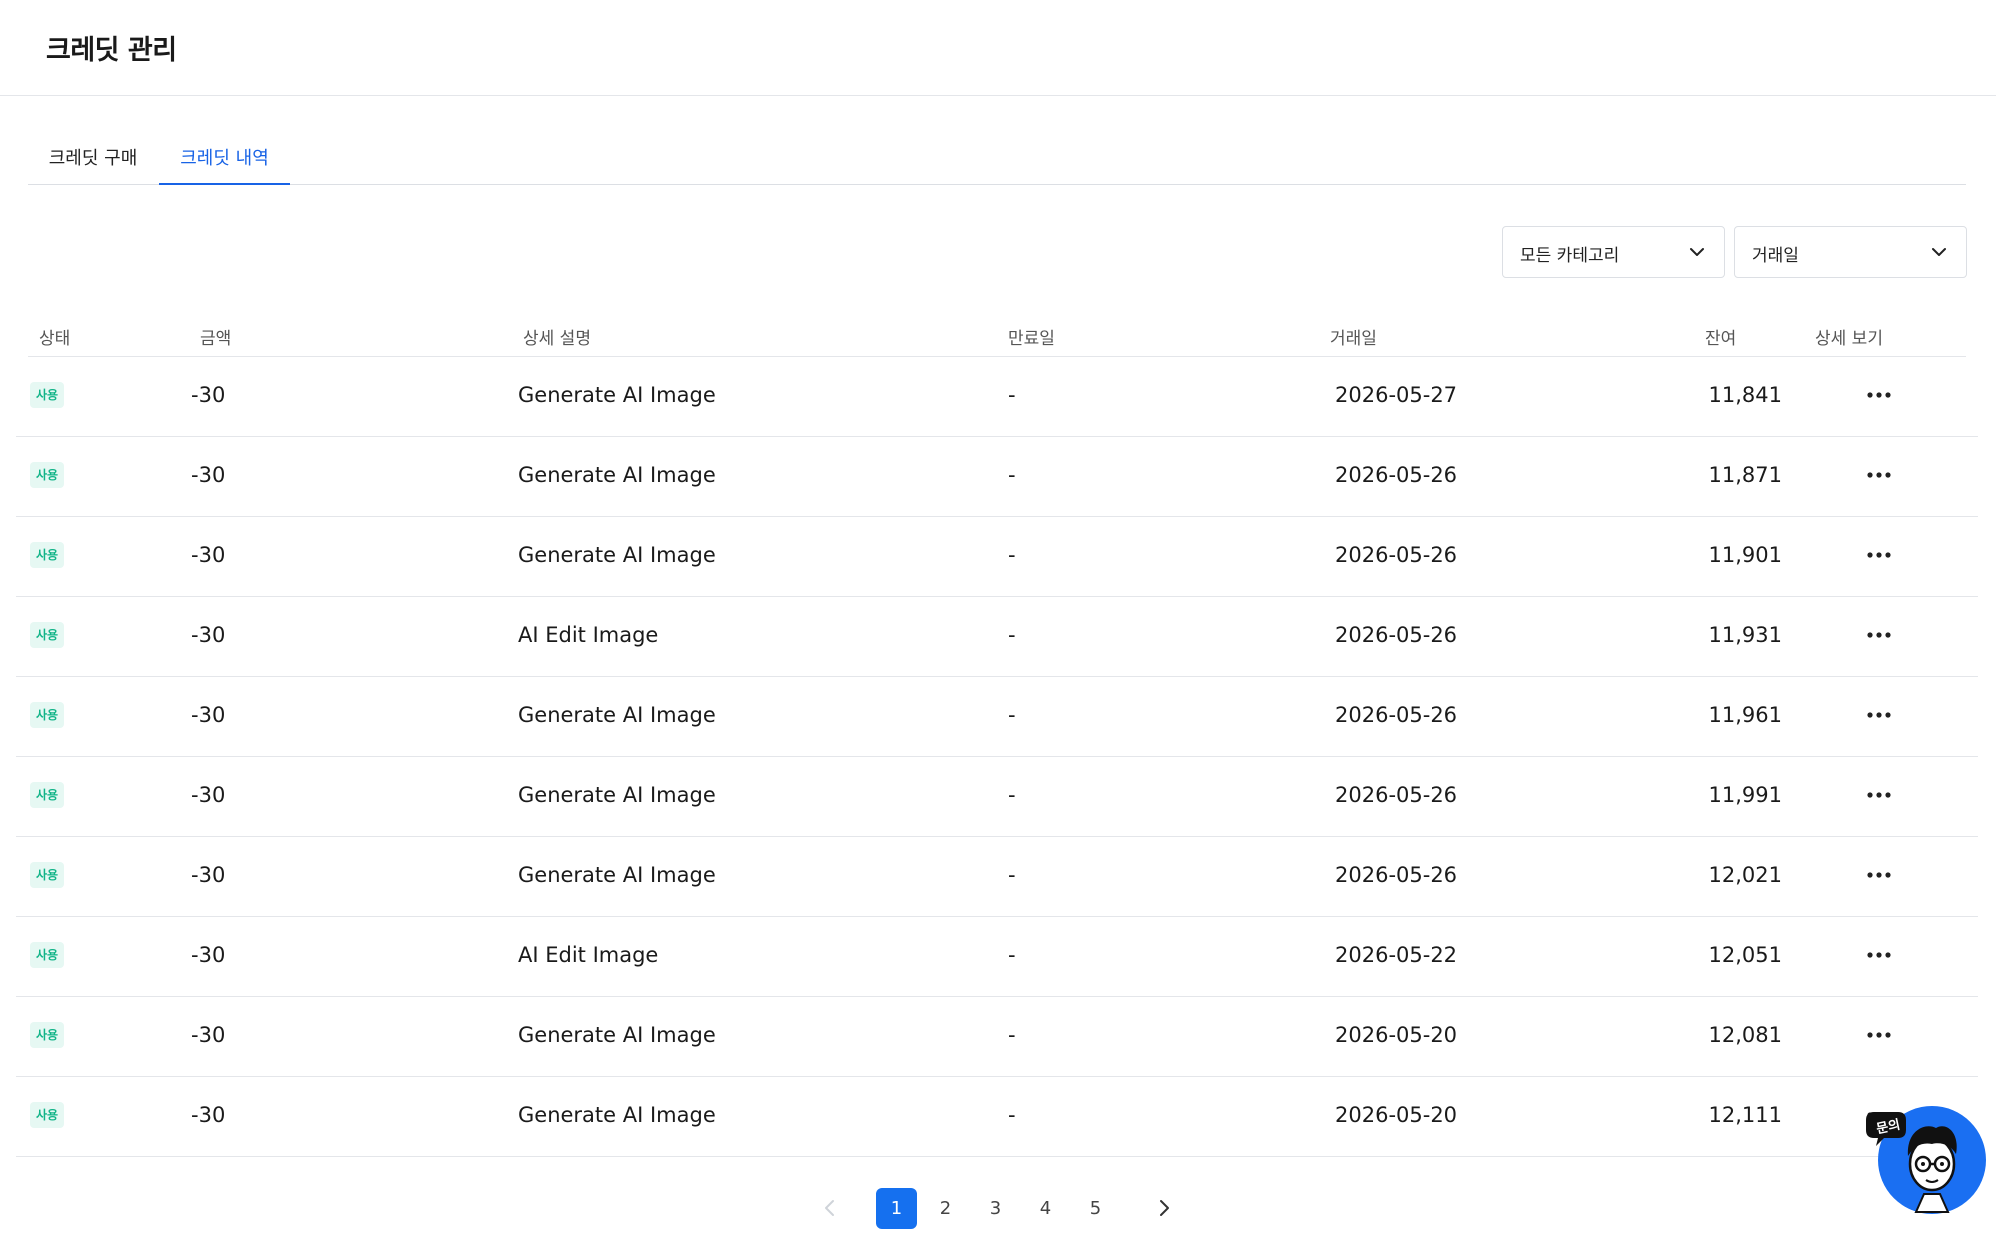 Image resolution: width=1996 pixels, height=1250 pixels. What do you see at coordinates (1745, 635) in the screenshot?
I see `balance-cell: 11,931` at bounding box center [1745, 635].